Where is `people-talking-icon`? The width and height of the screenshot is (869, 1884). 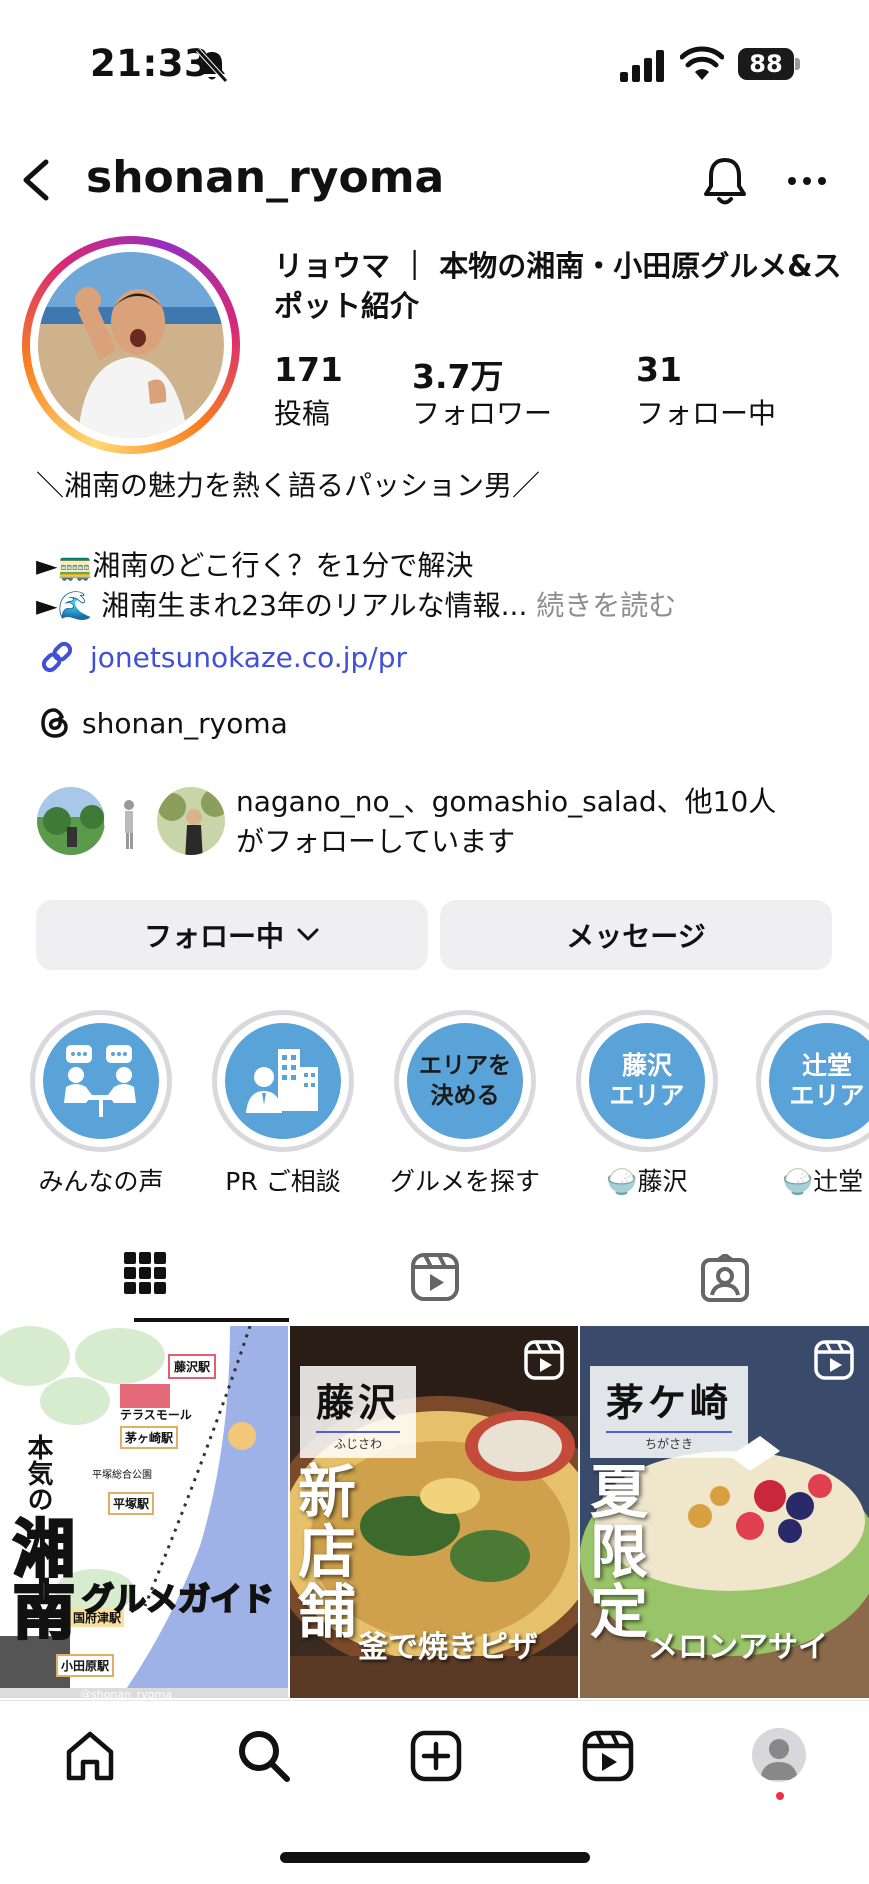 people-talking-icon is located at coordinates (100, 1081).